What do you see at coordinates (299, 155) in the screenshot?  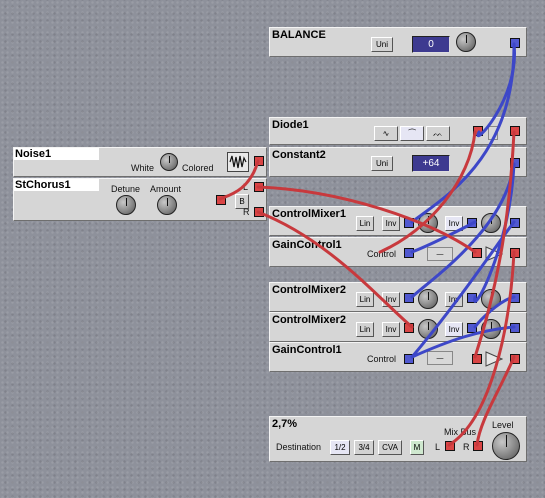 I see `module-title: Constant2` at bounding box center [299, 155].